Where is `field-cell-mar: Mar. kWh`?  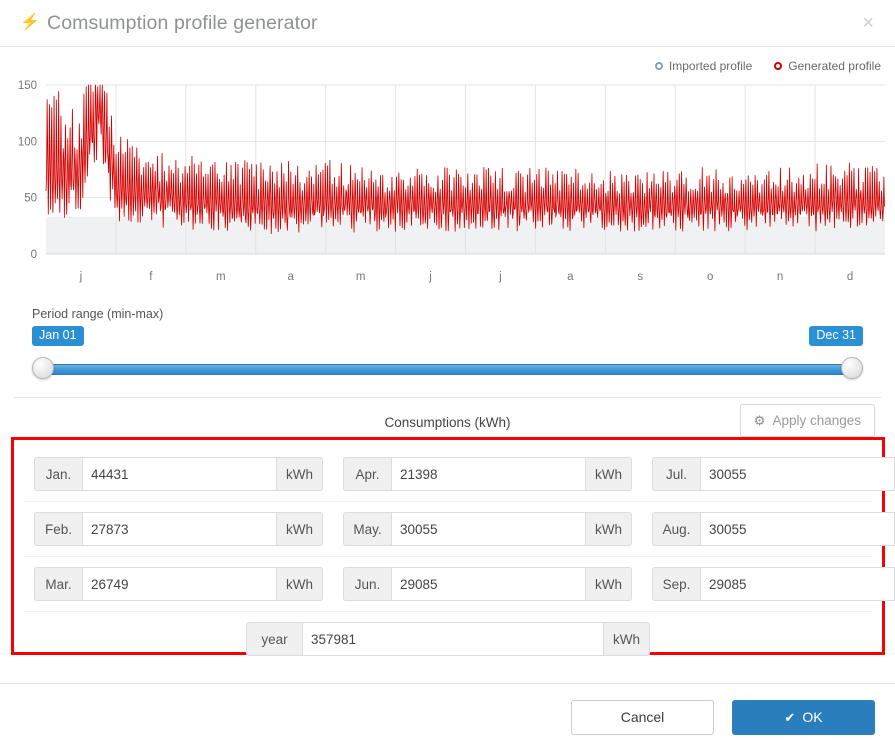 field-cell-mar: Mar. kWh is located at coordinates (178, 584).